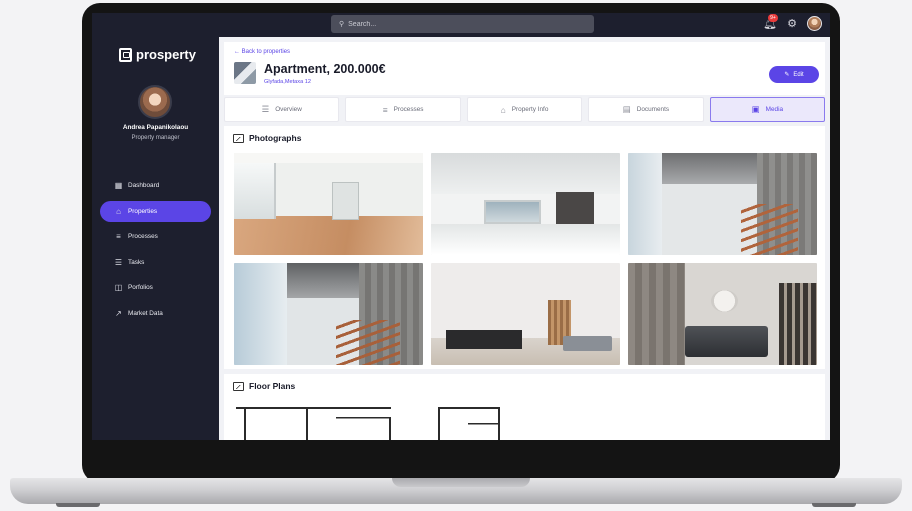 The height and width of the screenshot is (511, 912). I want to click on arrow-left-icon: ←, so click(237, 52).